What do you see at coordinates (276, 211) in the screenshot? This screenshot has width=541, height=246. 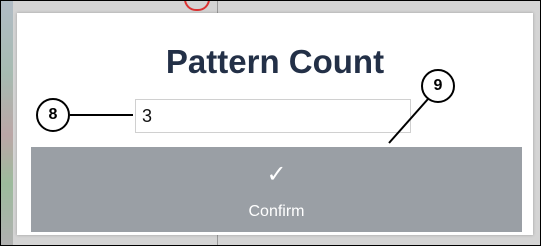 I see `confirm-label: Confirm` at bounding box center [276, 211].